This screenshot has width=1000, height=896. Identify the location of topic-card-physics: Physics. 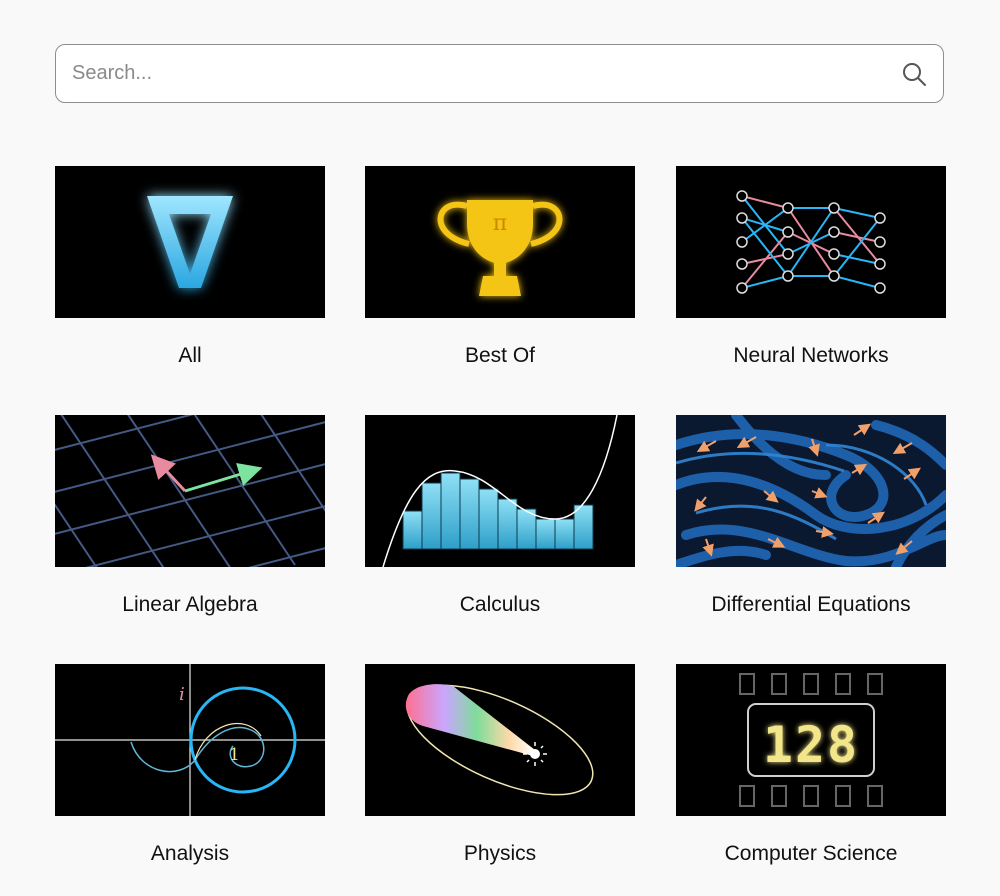
(500, 764).